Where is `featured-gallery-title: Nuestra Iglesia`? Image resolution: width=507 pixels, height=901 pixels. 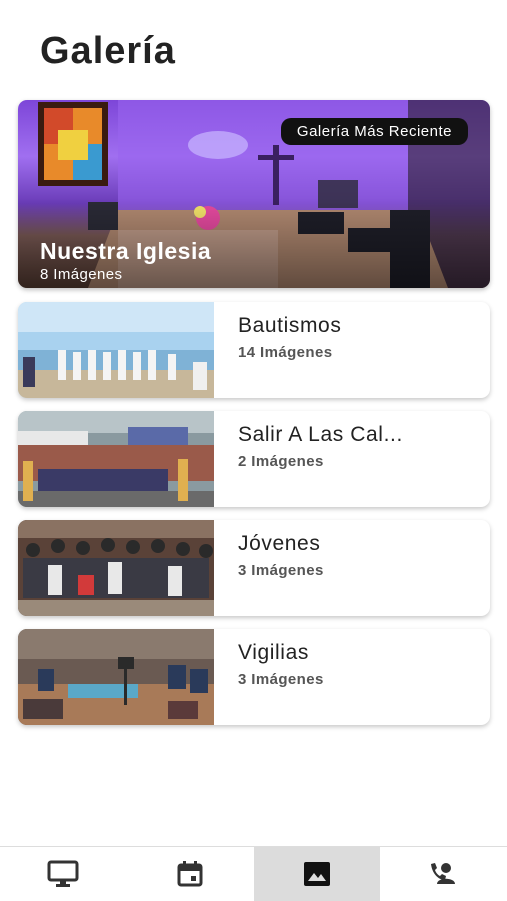 featured-gallery-title: Nuestra Iglesia is located at coordinates (126, 251).